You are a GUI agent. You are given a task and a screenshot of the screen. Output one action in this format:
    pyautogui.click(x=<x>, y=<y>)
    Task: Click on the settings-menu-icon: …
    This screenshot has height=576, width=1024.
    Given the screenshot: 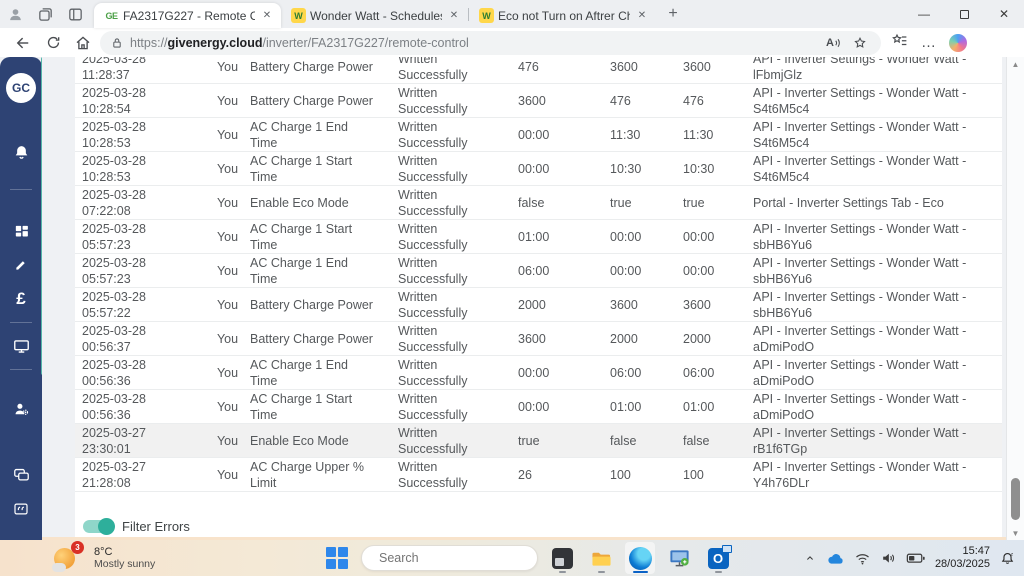 What is the action you would take?
    pyautogui.click(x=929, y=42)
    